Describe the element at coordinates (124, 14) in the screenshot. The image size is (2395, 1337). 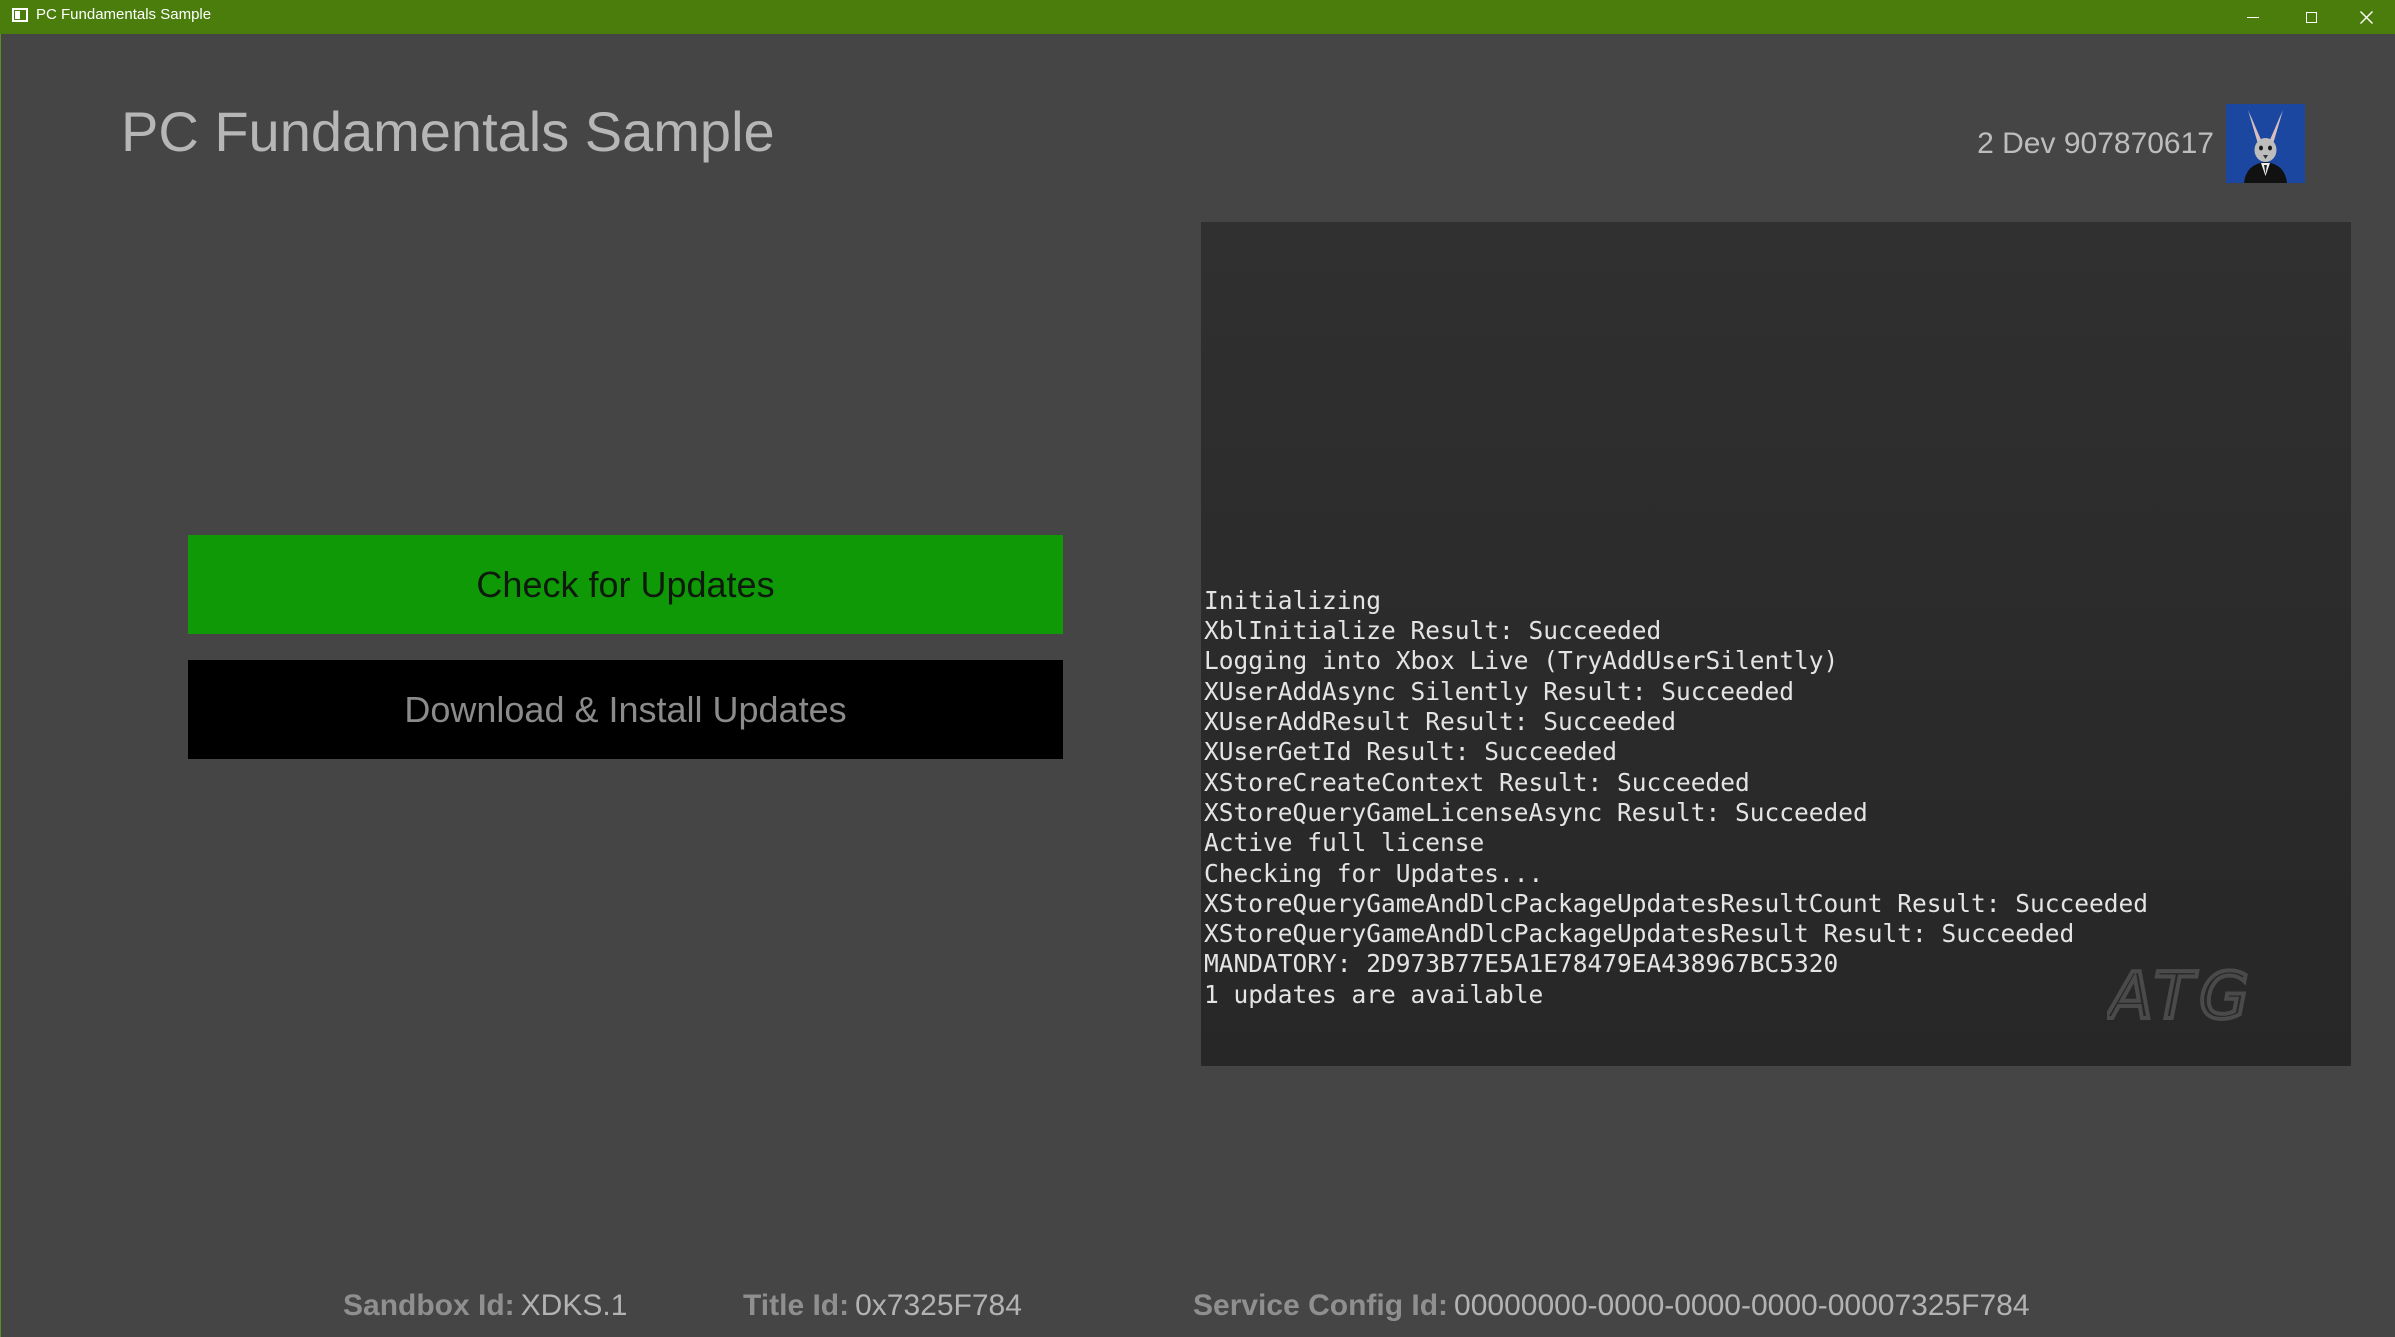
I see `window-title: PC Fundamentals Sample` at that location.